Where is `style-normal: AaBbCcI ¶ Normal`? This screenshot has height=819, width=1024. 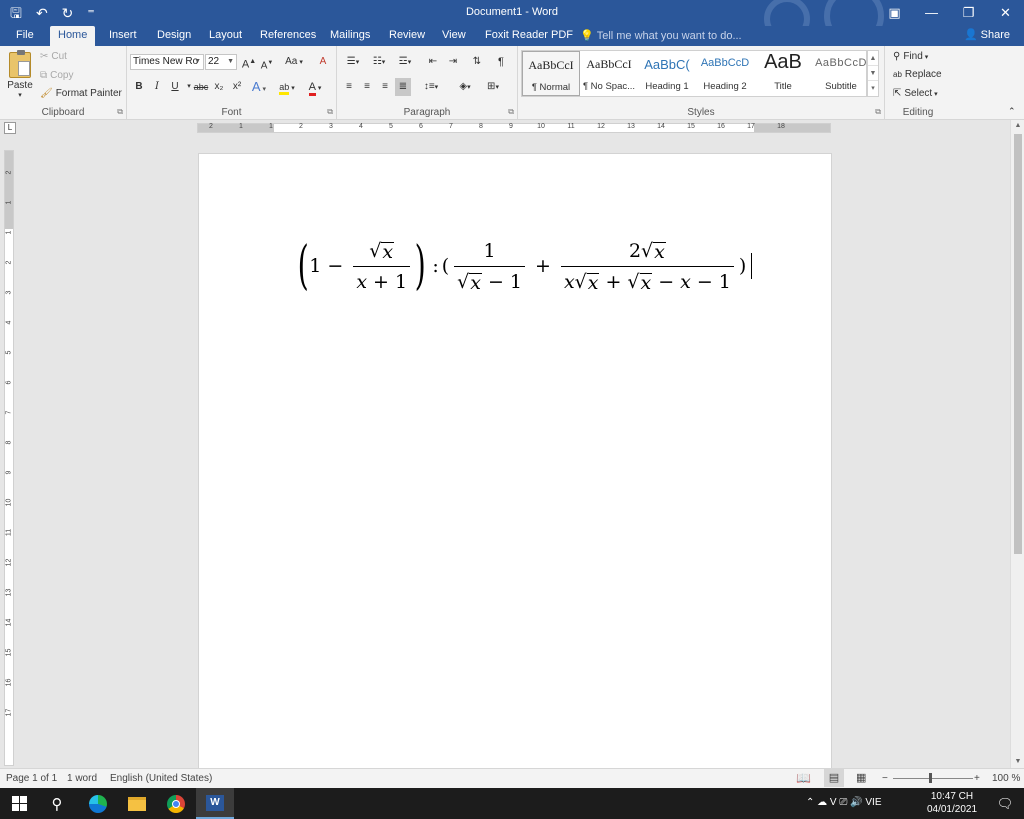 style-normal: AaBbCcI ¶ Normal is located at coordinates (551, 73).